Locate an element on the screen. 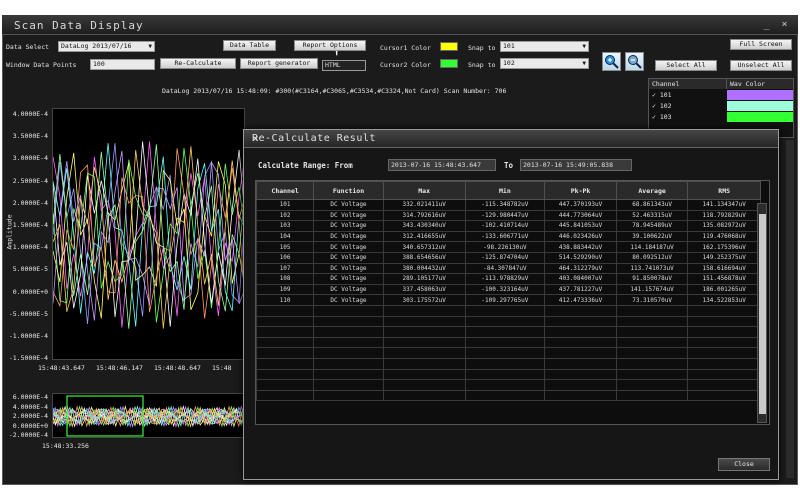 The height and width of the screenshot is (500, 800). channel-row: ✓ 101 is located at coordinates (721, 95).